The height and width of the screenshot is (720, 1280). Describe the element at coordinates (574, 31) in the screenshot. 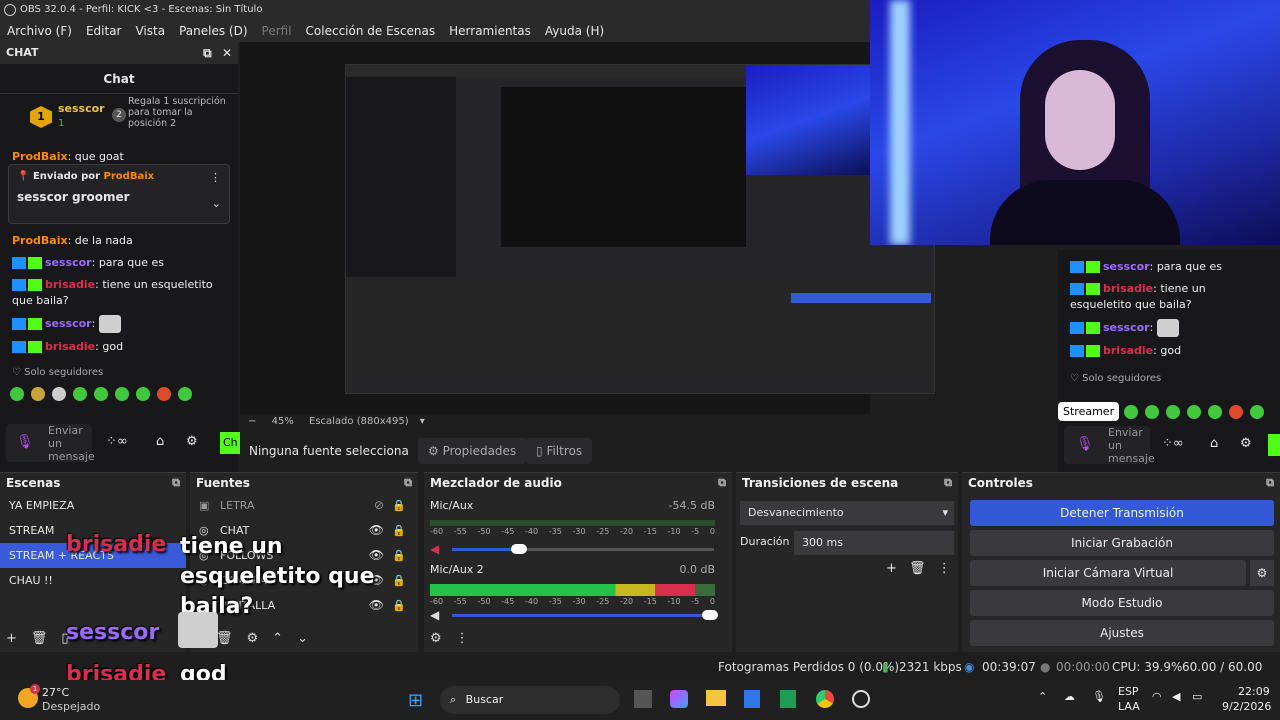

I see `menu-ayuda: Ayuda (H)` at that location.